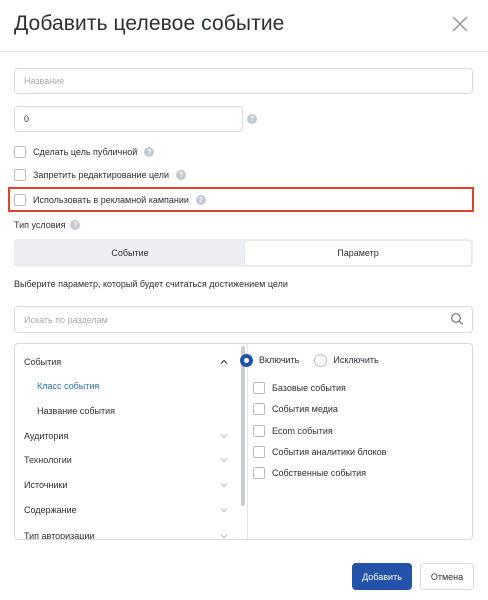  Describe the element at coordinates (319, 473) in the screenshot. I see `option-label: Собственные события` at that location.